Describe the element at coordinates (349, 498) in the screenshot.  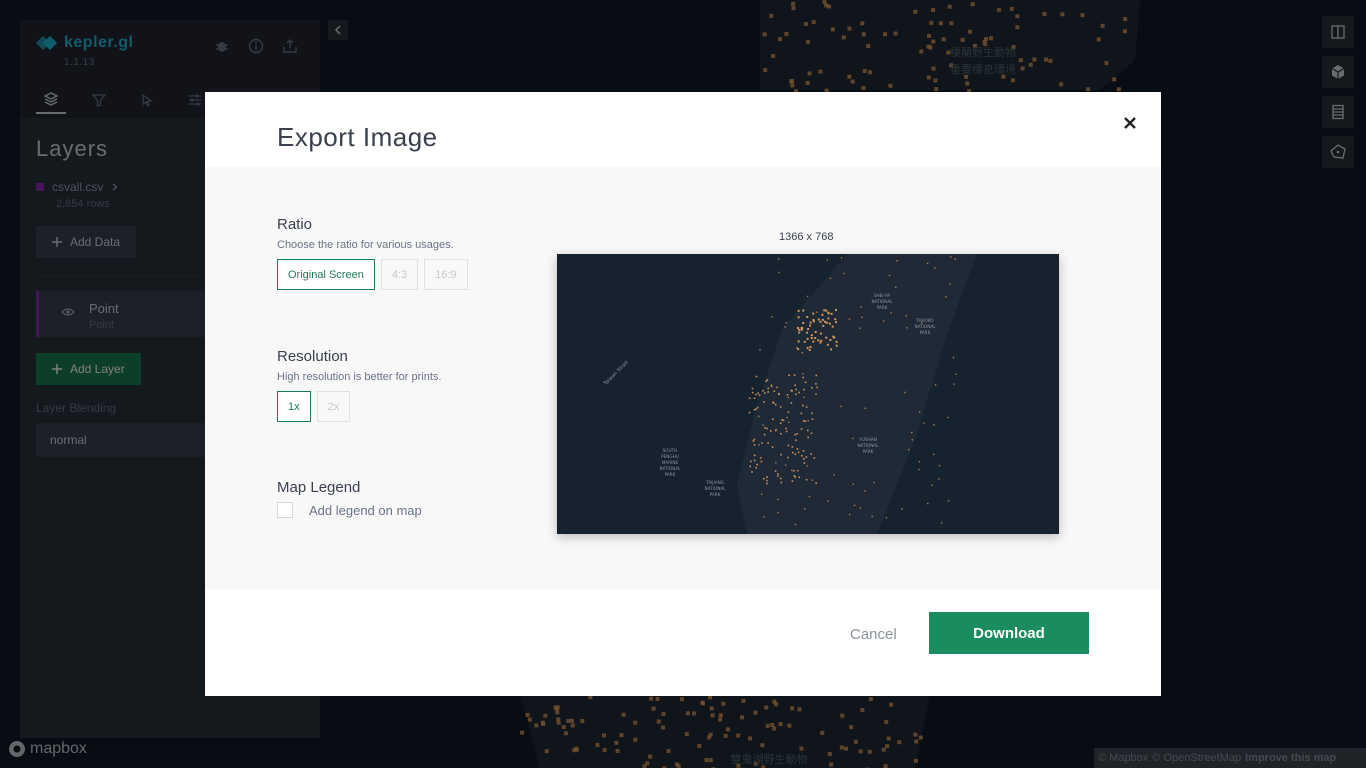
I see `map-legend-section: Map Legend Add legend on map` at that location.